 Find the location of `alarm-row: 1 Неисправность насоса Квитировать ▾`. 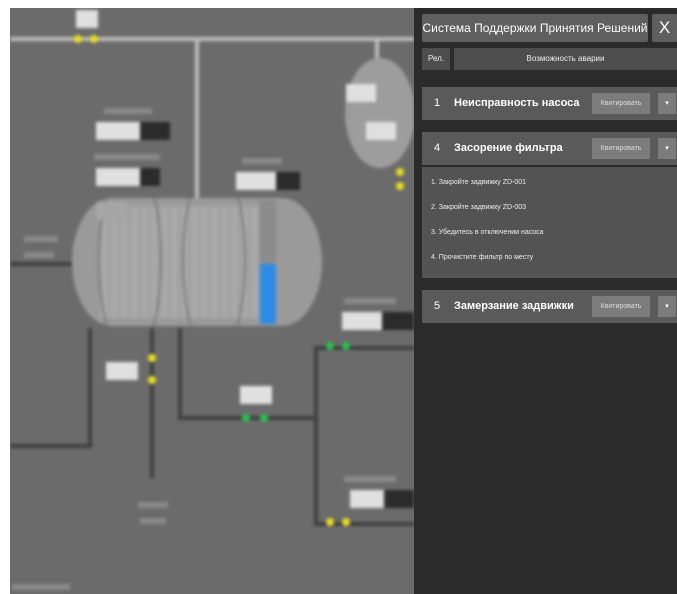

alarm-row: 1 Неисправность насоса Квитировать ▾ is located at coordinates (549, 103).